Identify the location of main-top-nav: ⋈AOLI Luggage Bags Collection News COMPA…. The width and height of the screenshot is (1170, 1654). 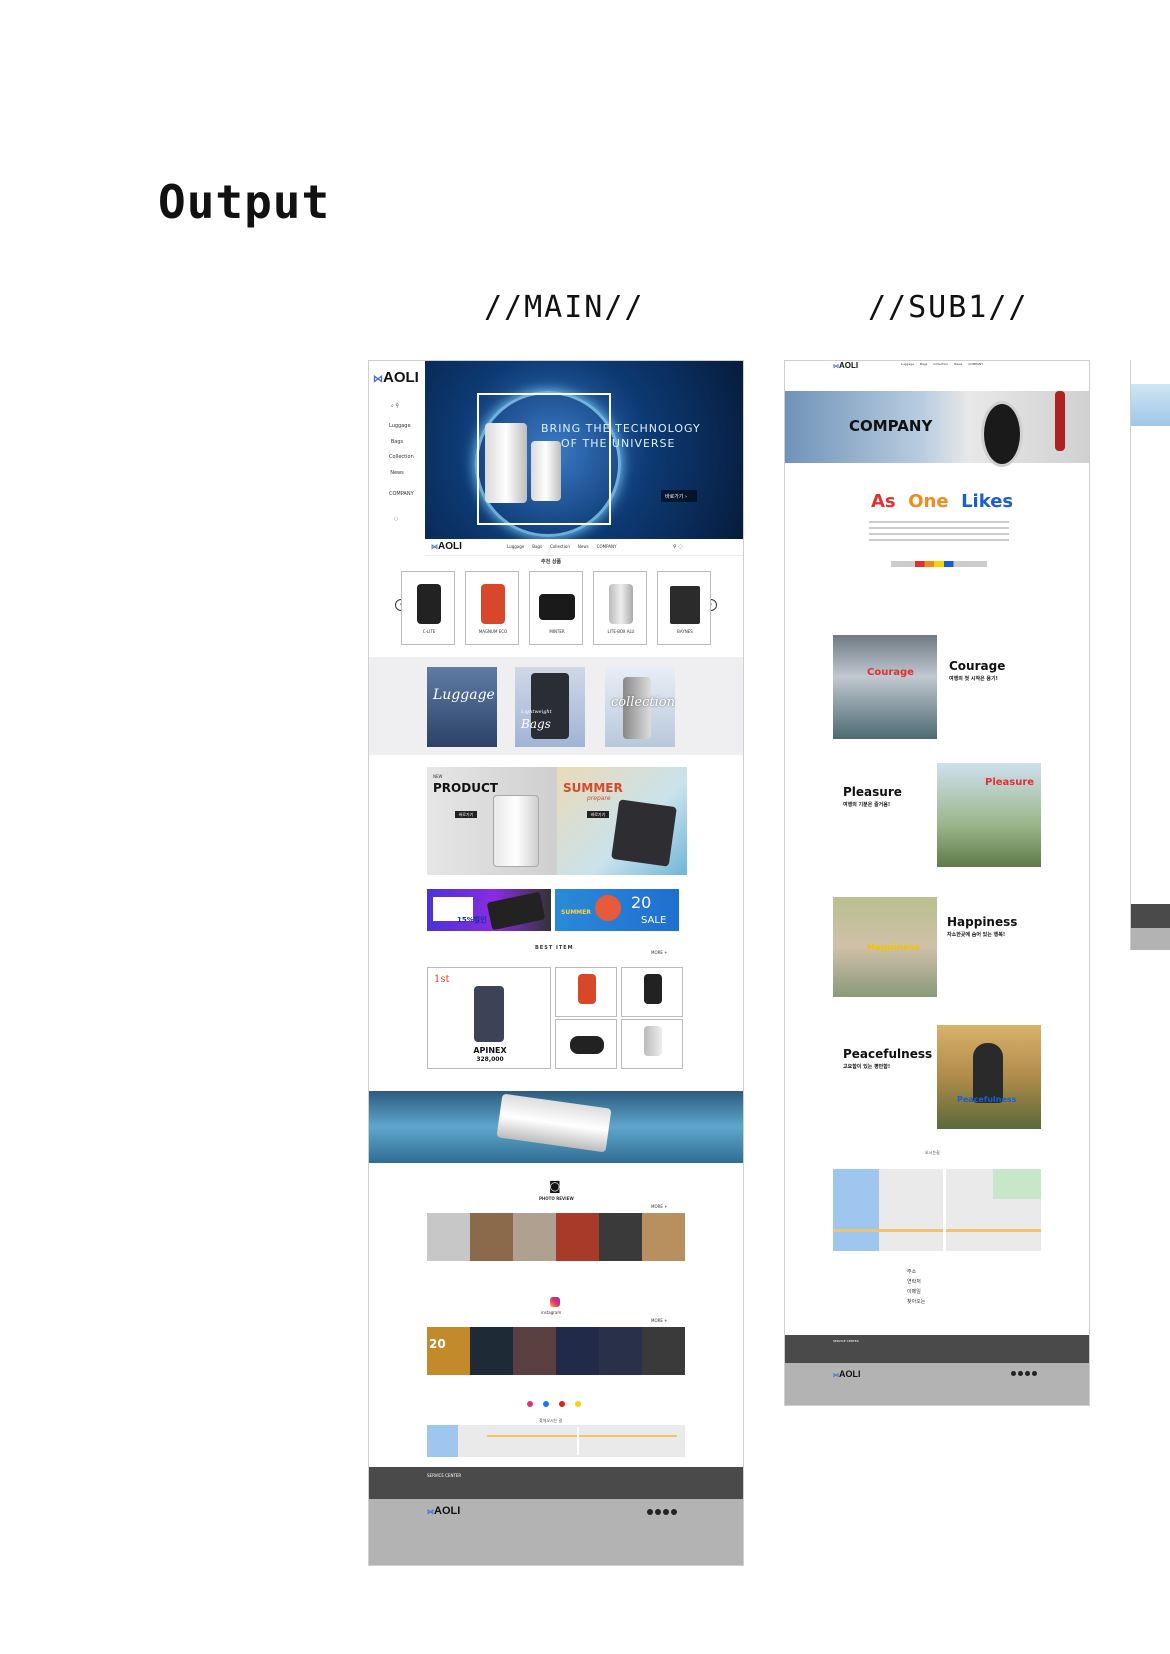
(584, 547).